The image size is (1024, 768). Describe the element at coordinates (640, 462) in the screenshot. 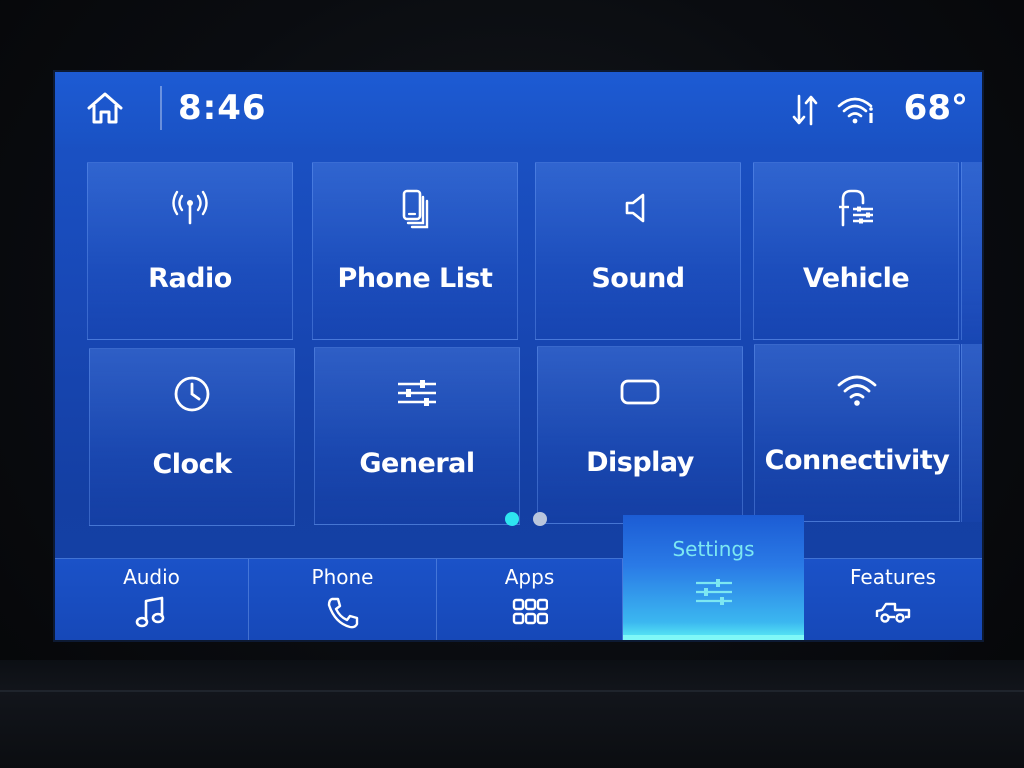

I see `tile-label: Display` at that location.